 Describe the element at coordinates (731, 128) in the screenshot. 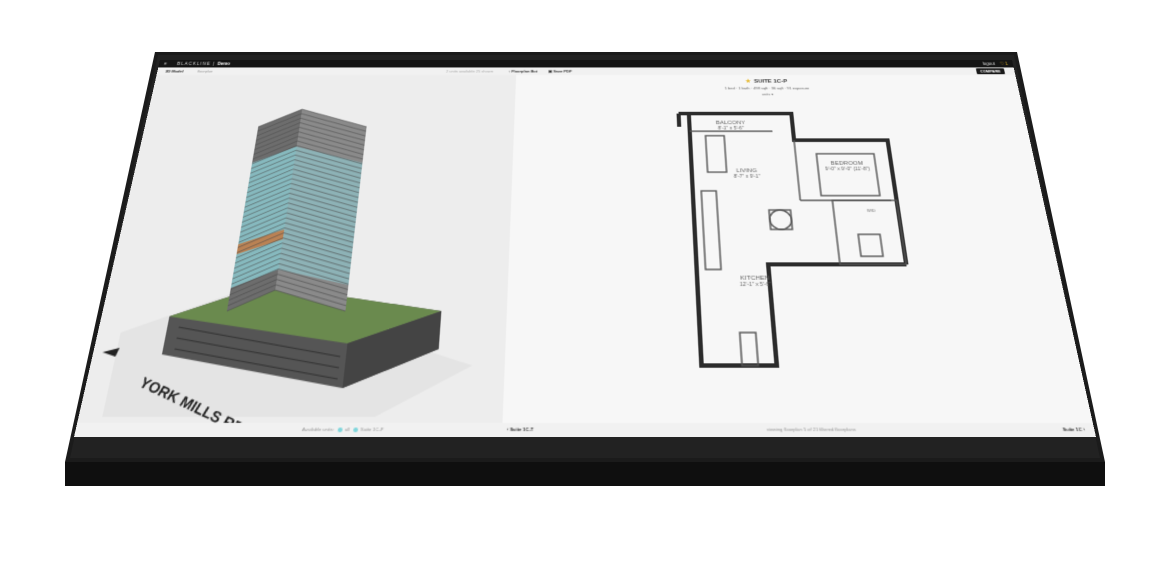

I see `balcony-dims: 8'-1" x 5'-6"` at that location.